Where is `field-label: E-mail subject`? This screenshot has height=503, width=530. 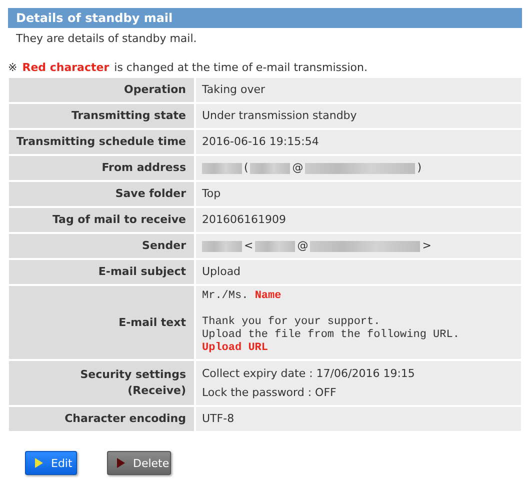
field-label: E-mail subject is located at coordinates (101, 272).